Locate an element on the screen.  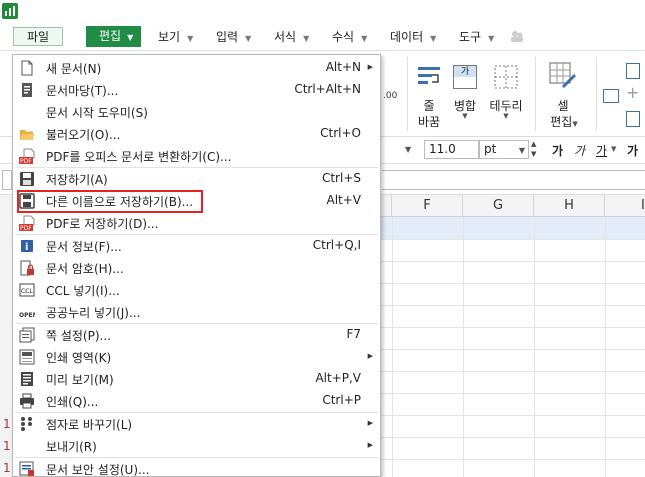
unit-label: pt is located at coordinates (490, 149).